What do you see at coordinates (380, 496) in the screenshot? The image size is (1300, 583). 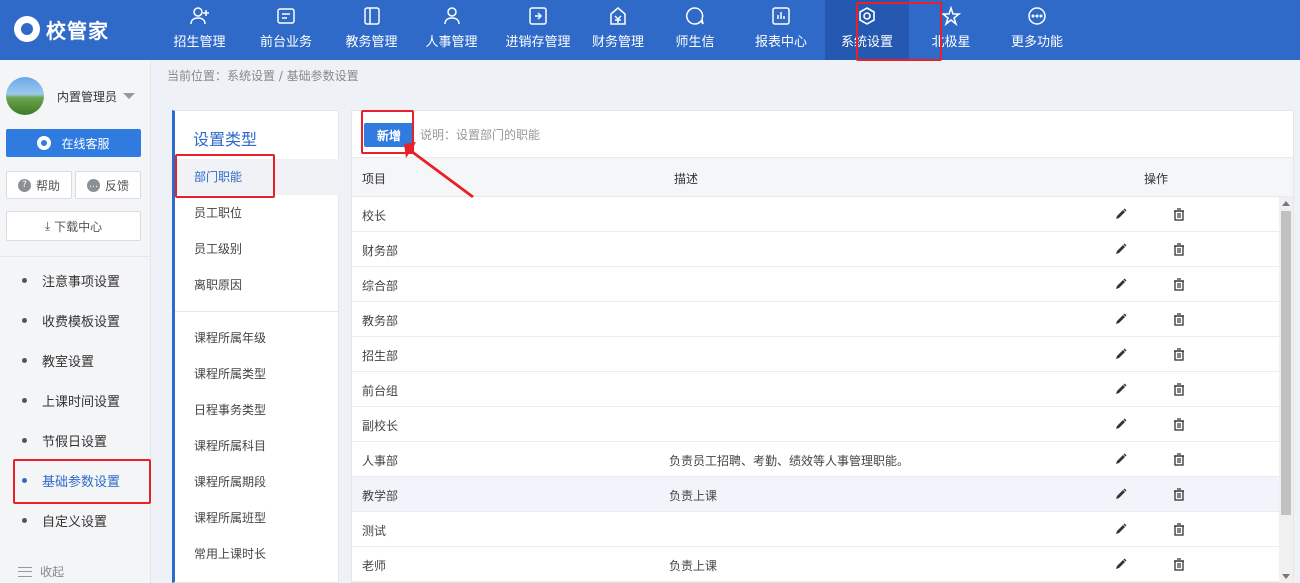 I see `cell-item: 教学部` at bounding box center [380, 496].